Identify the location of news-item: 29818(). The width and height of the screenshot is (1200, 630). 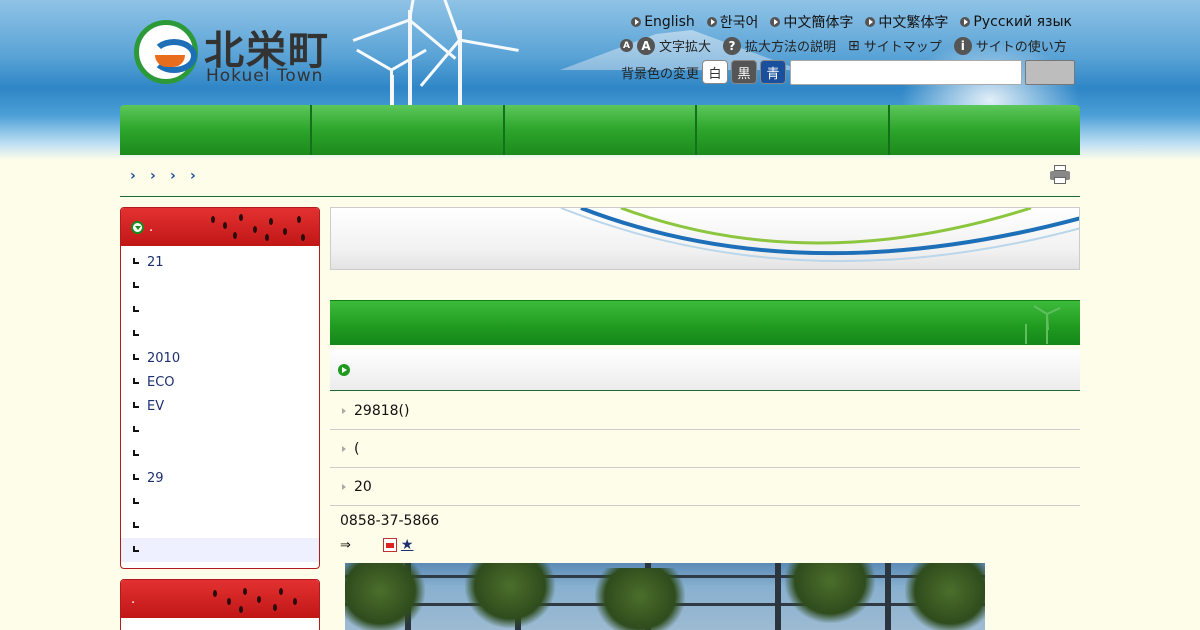
(705, 411).